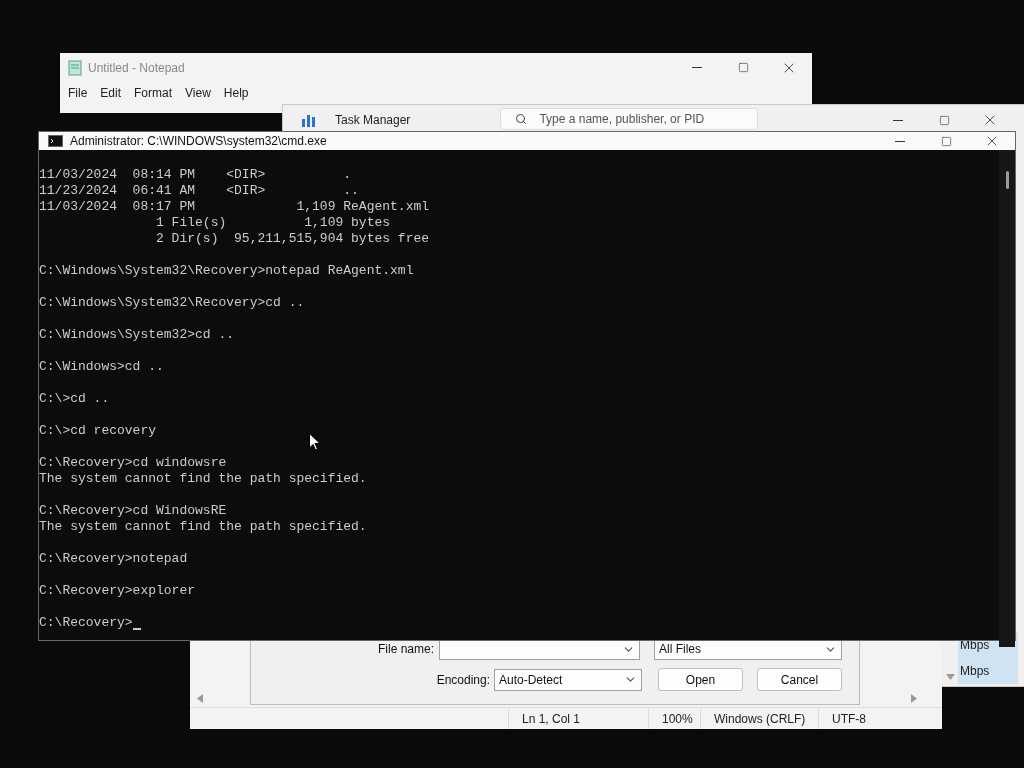 Image resolution: width=1024 pixels, height=768 pixels. What do you see at coordinates (137, 335) in the screenshot?
I see `terminal-line: C:\Windows\System32>cd ..` at bounding box center [137, 335].